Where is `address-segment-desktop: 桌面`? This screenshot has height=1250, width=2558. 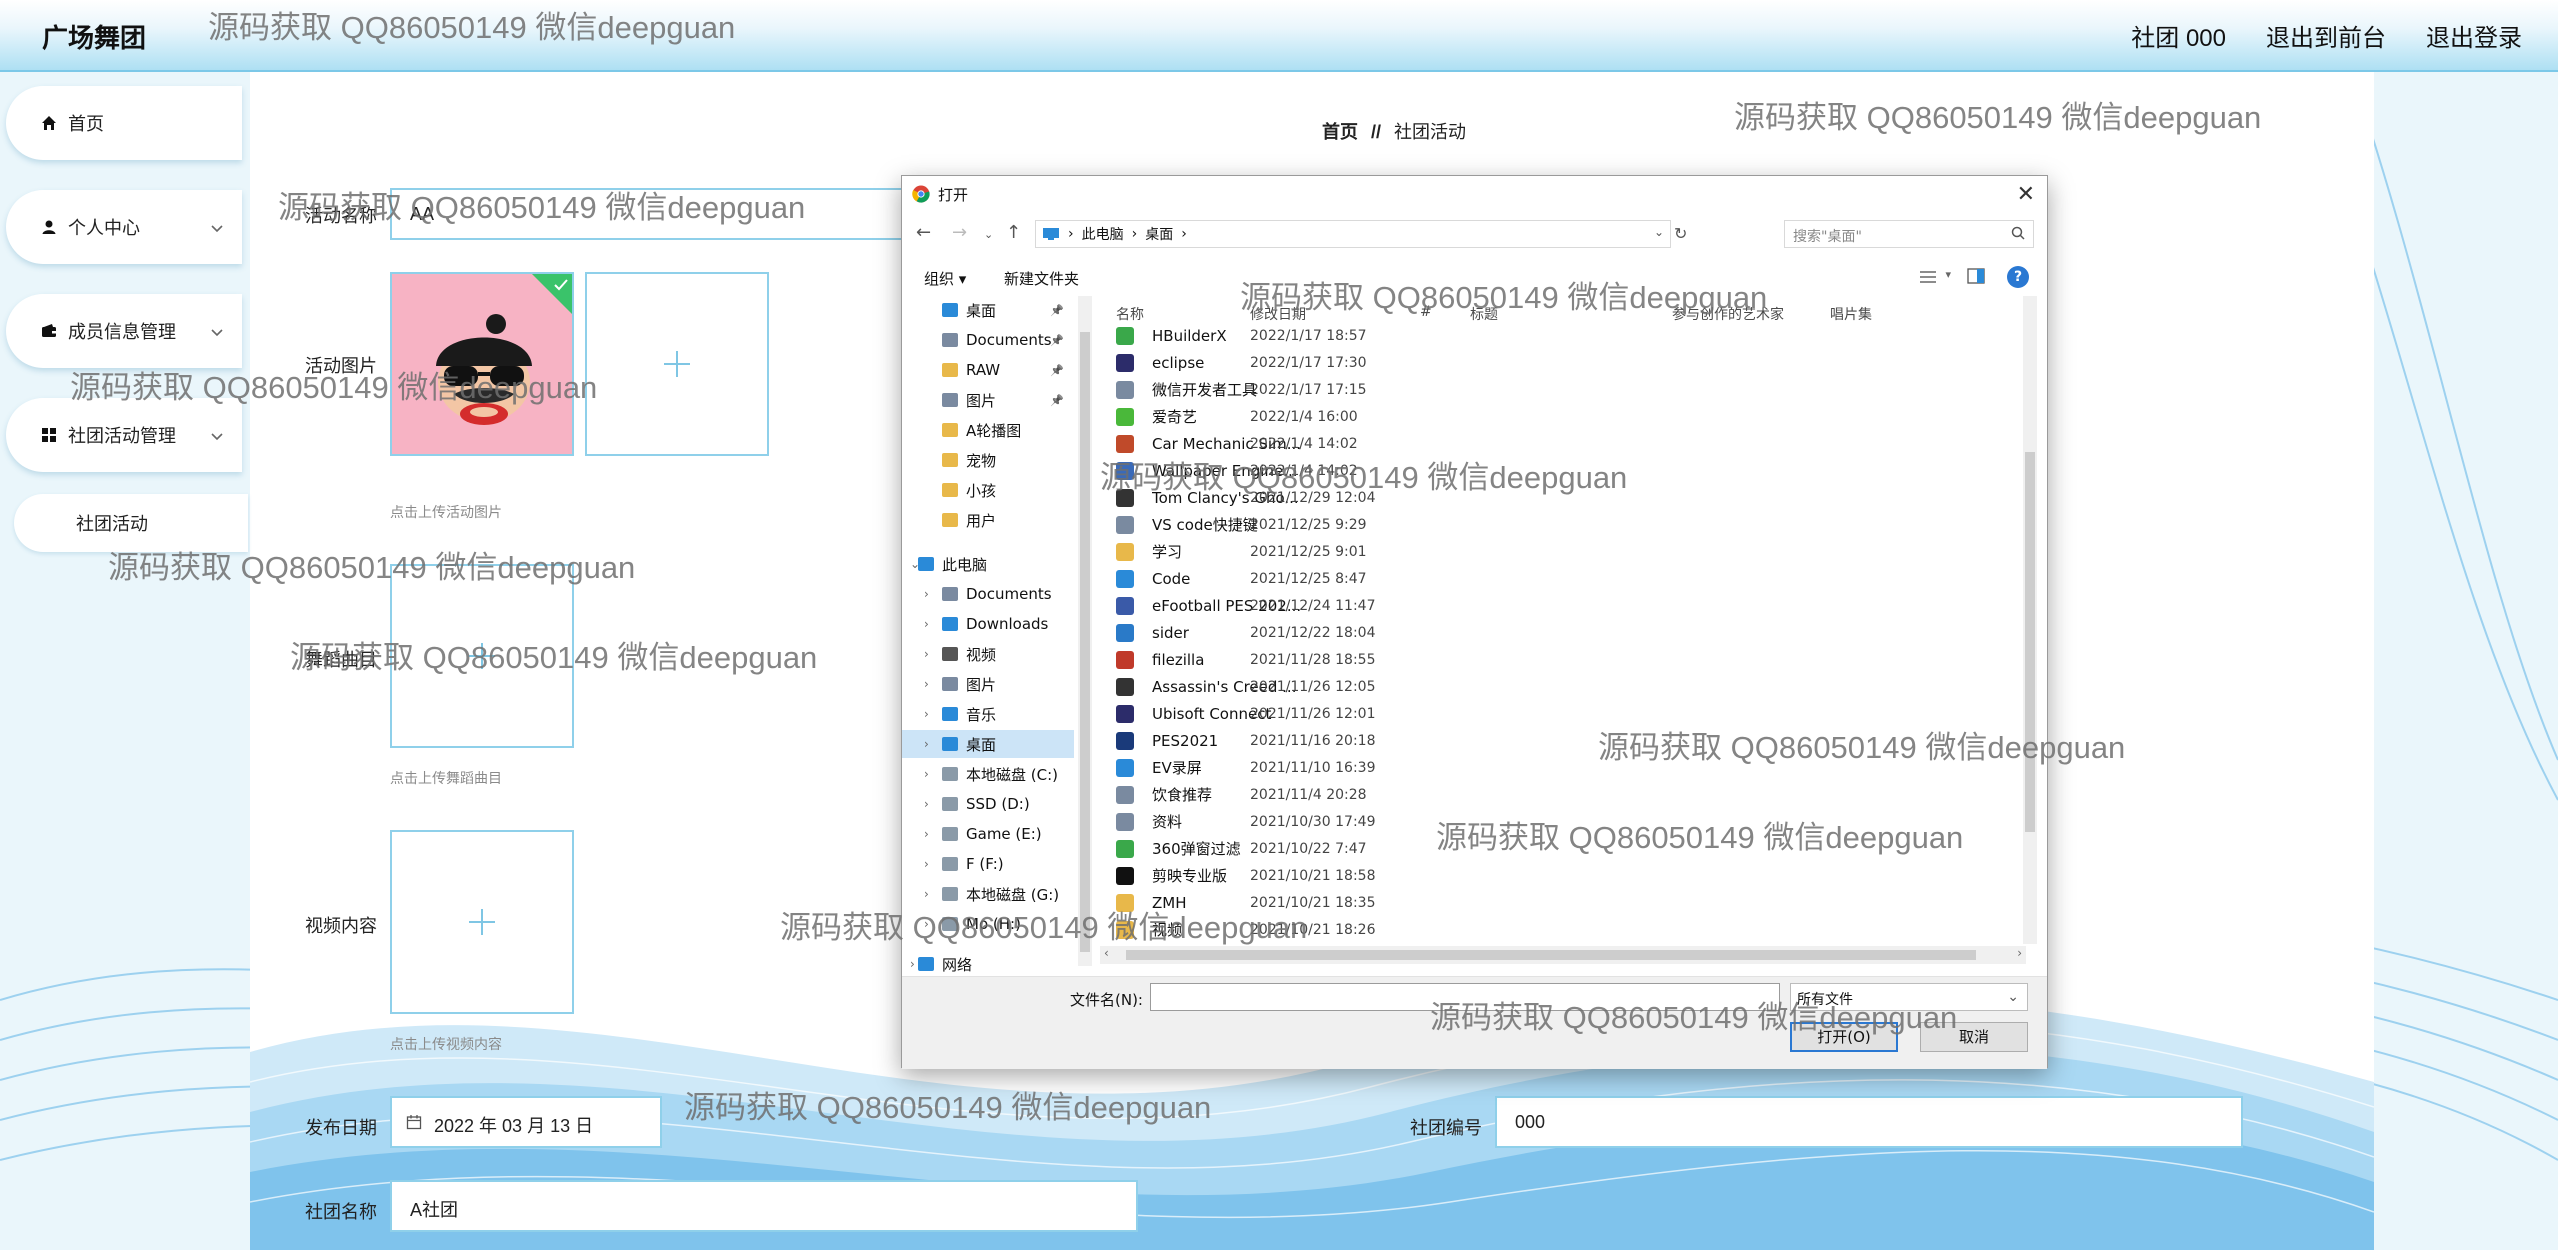
address-segment-desktop: 桌面 is located at coordinates (1159, 234).